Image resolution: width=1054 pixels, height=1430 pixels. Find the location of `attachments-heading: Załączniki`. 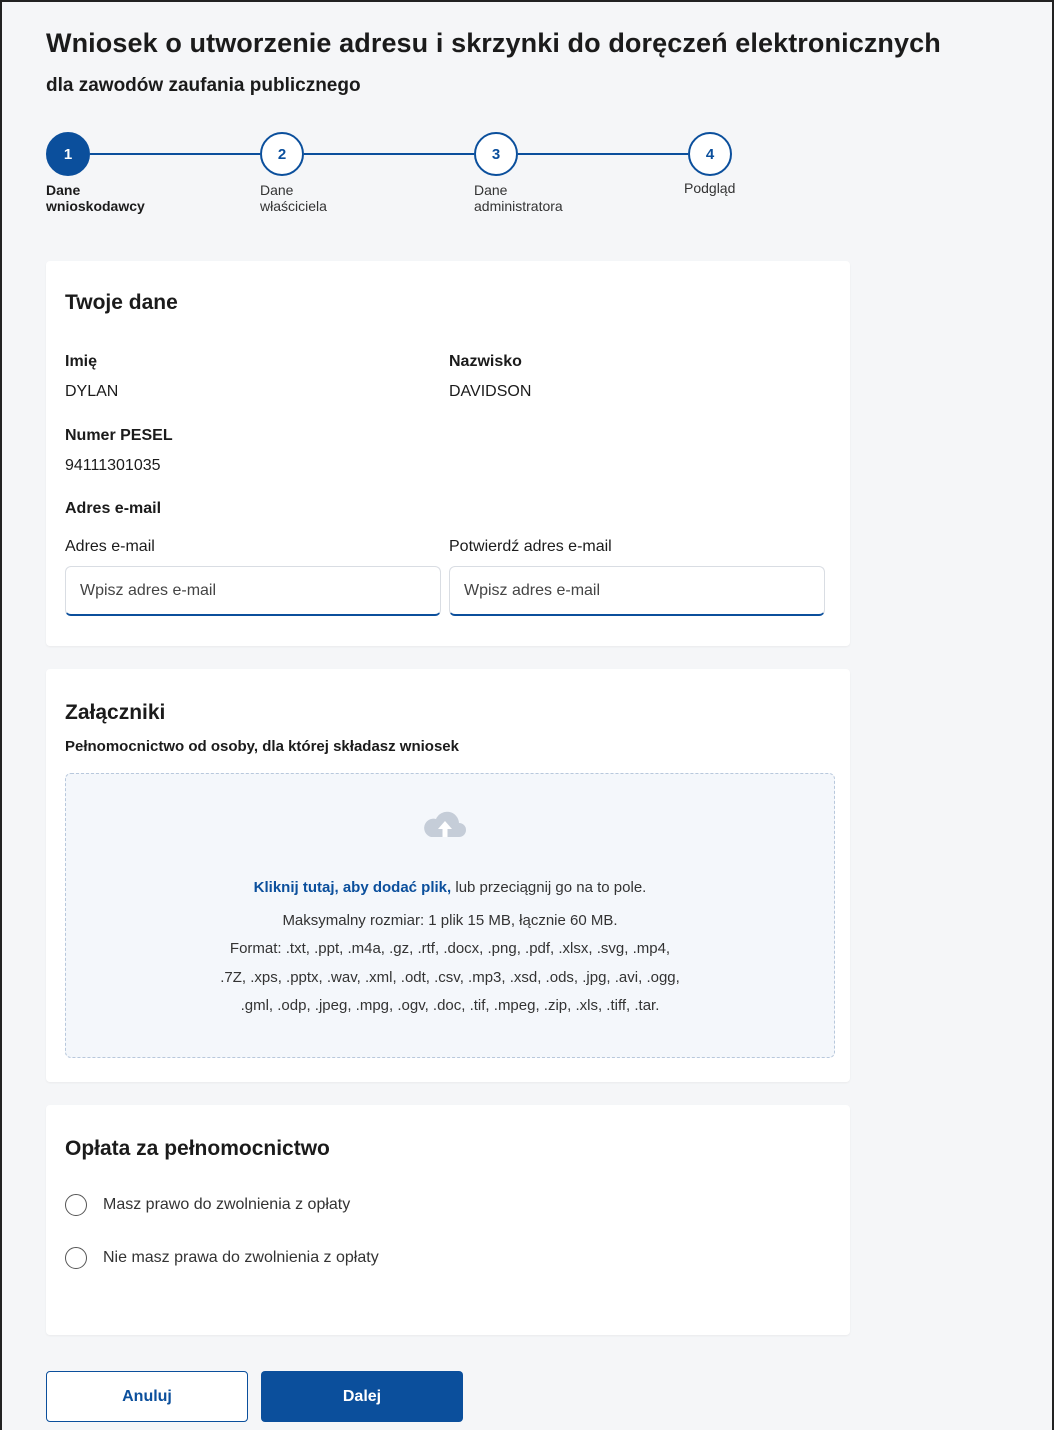

attachments-heading: Załączniki is located at coordinates (115, 712).